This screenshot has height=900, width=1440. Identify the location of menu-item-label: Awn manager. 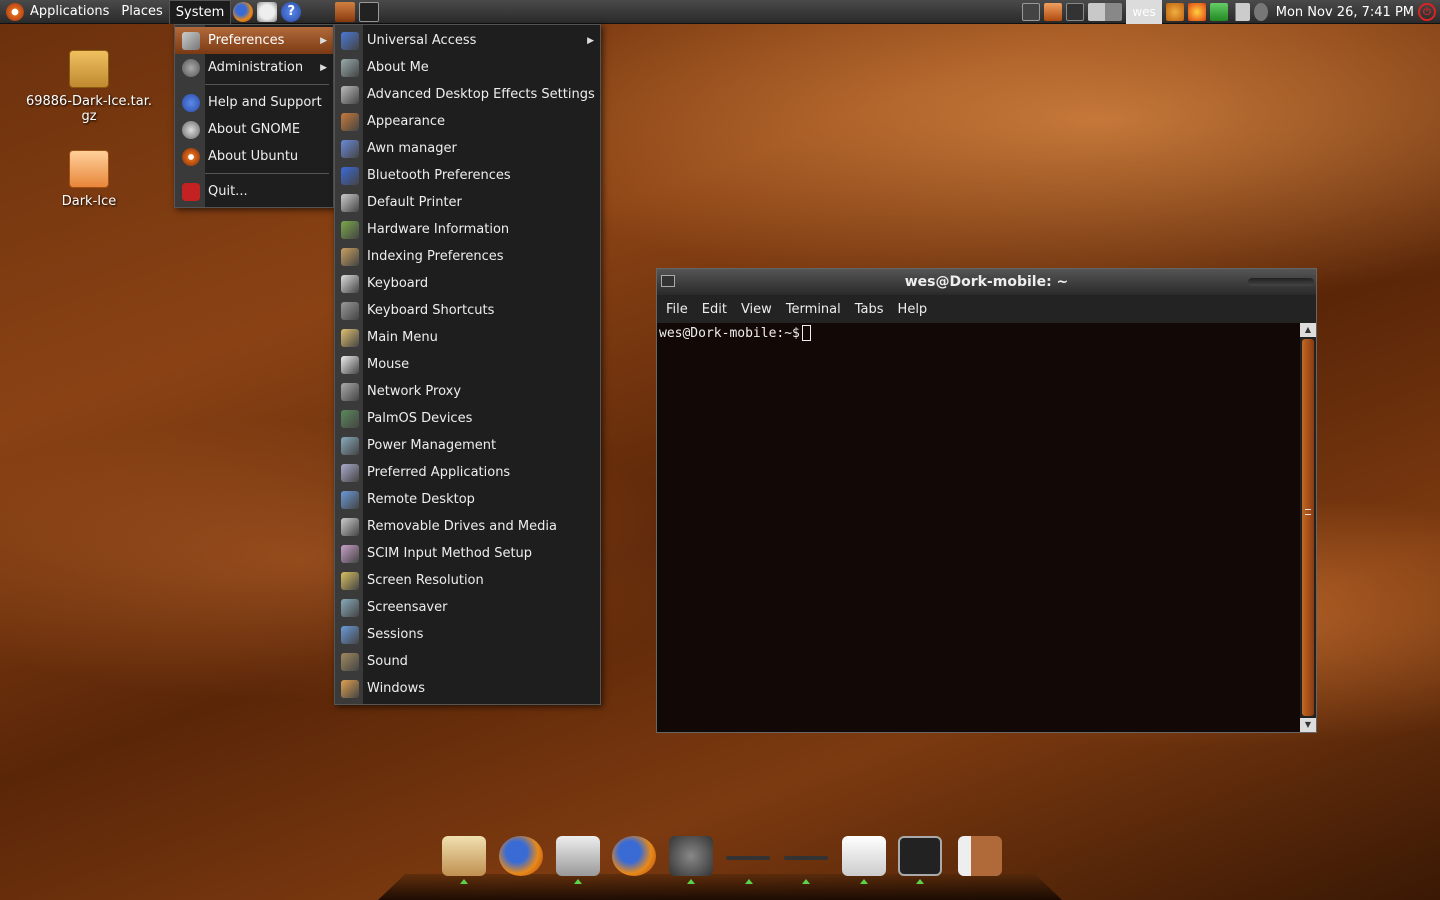
(412, 148).